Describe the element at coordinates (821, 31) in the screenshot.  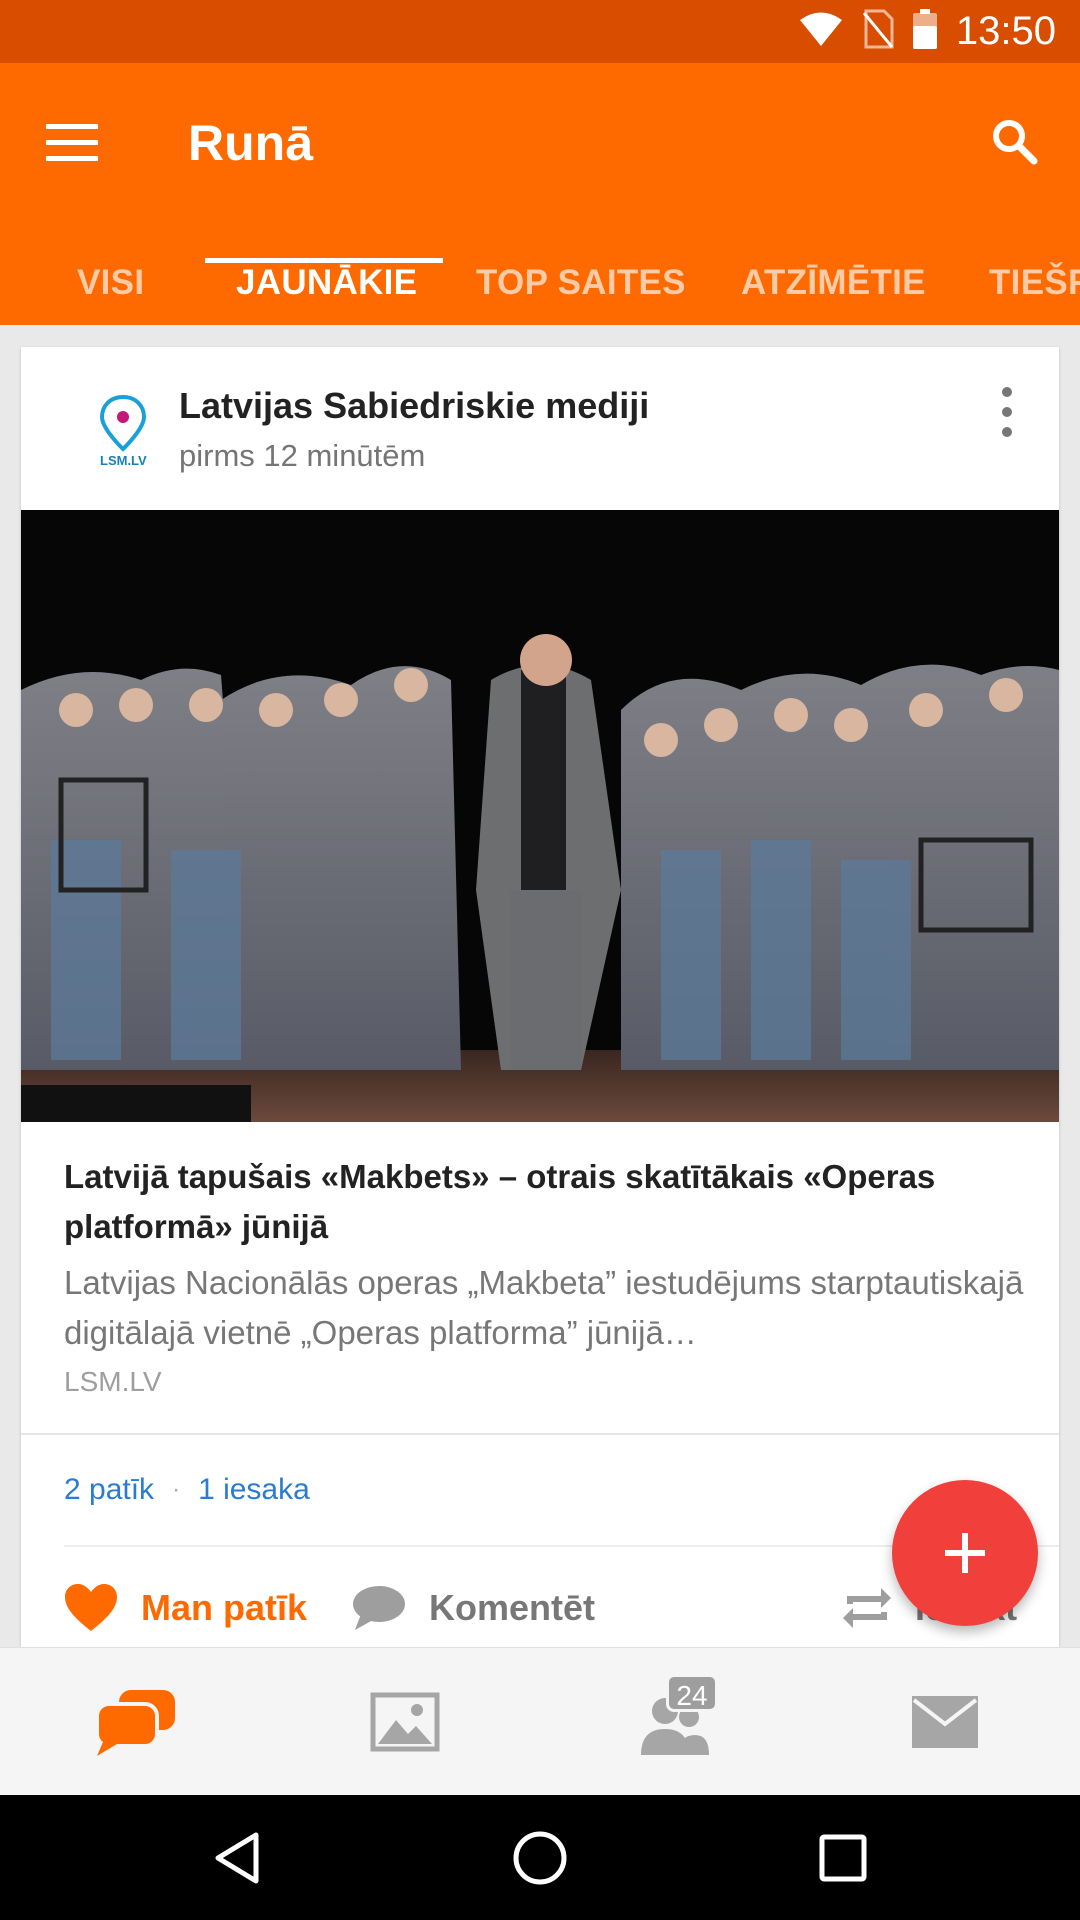
I see `wifi-icon` at that location.